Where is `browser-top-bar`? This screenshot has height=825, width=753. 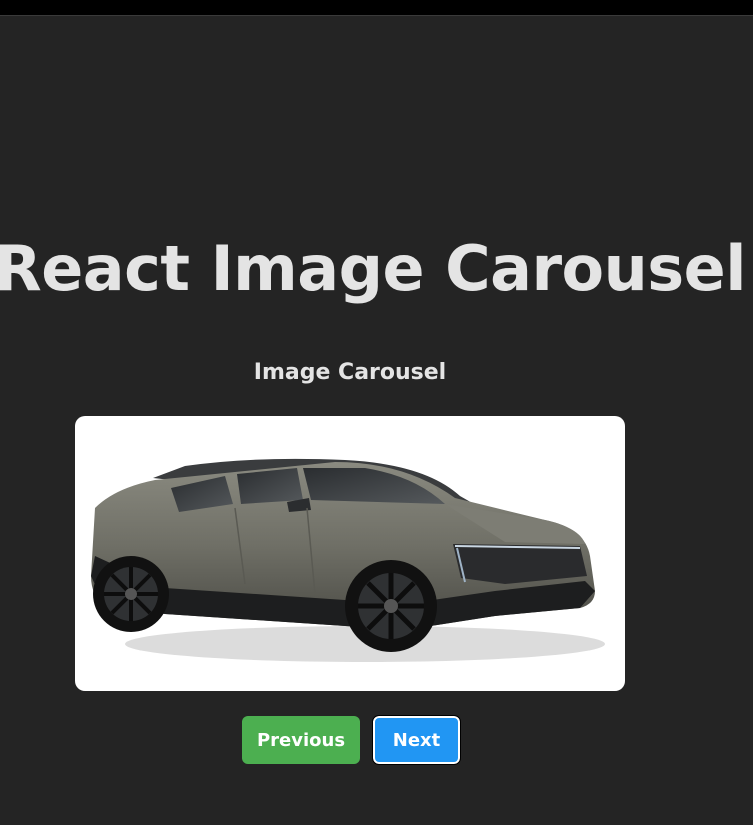 browser-top-bar is located at coordinates (376, 8).